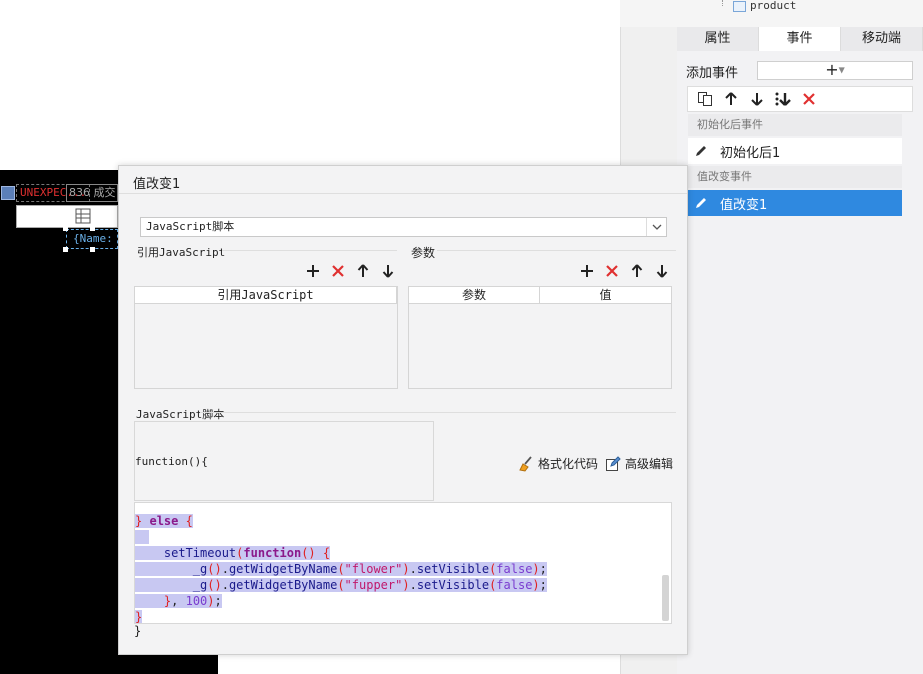 The width and height of the screenshot is (923, 674). Describe the element at coordinates (350, 270) in the screenshot. I see `ref-js-toolbar` at that location.